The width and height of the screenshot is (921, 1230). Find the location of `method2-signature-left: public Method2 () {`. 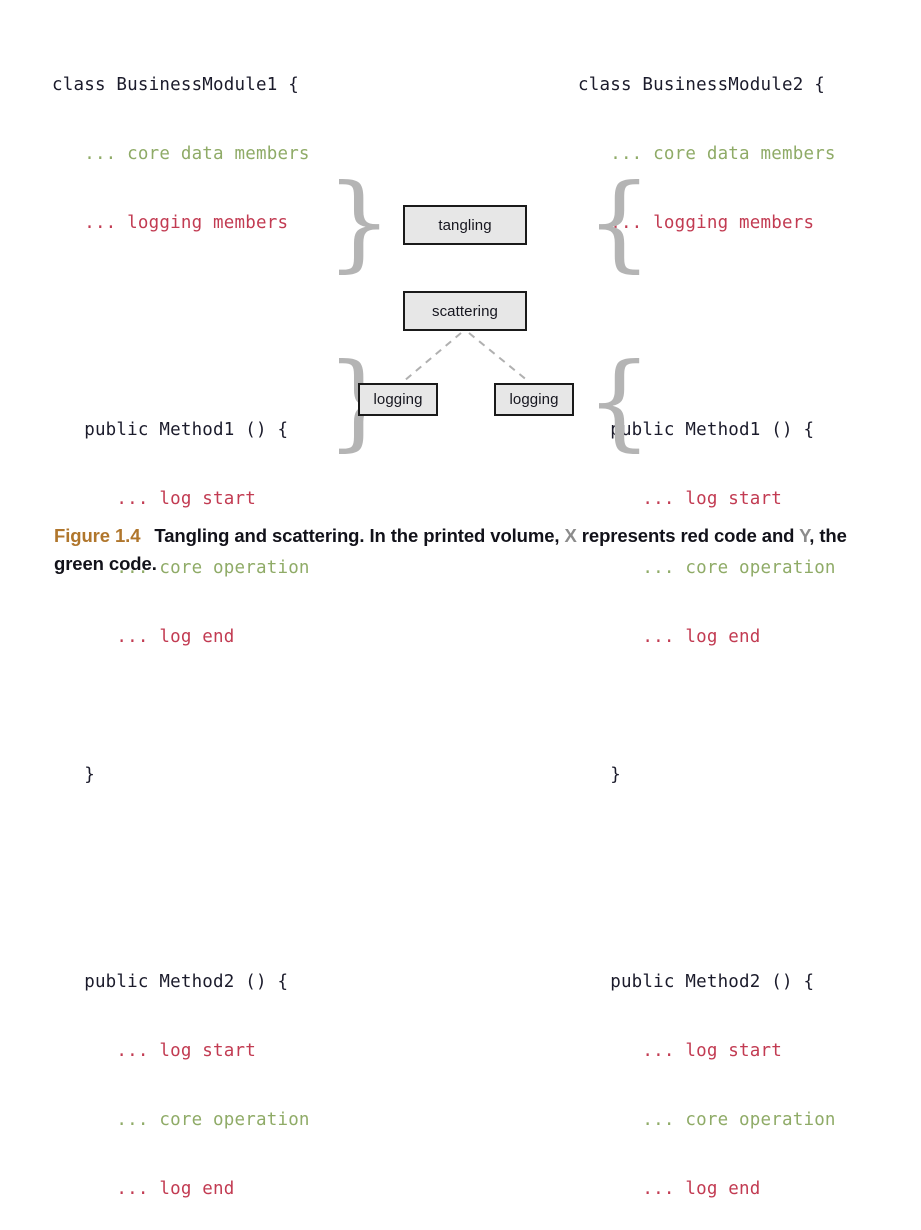

method2-signature-left: public Method2 () { is located at coordinates (170, 982).